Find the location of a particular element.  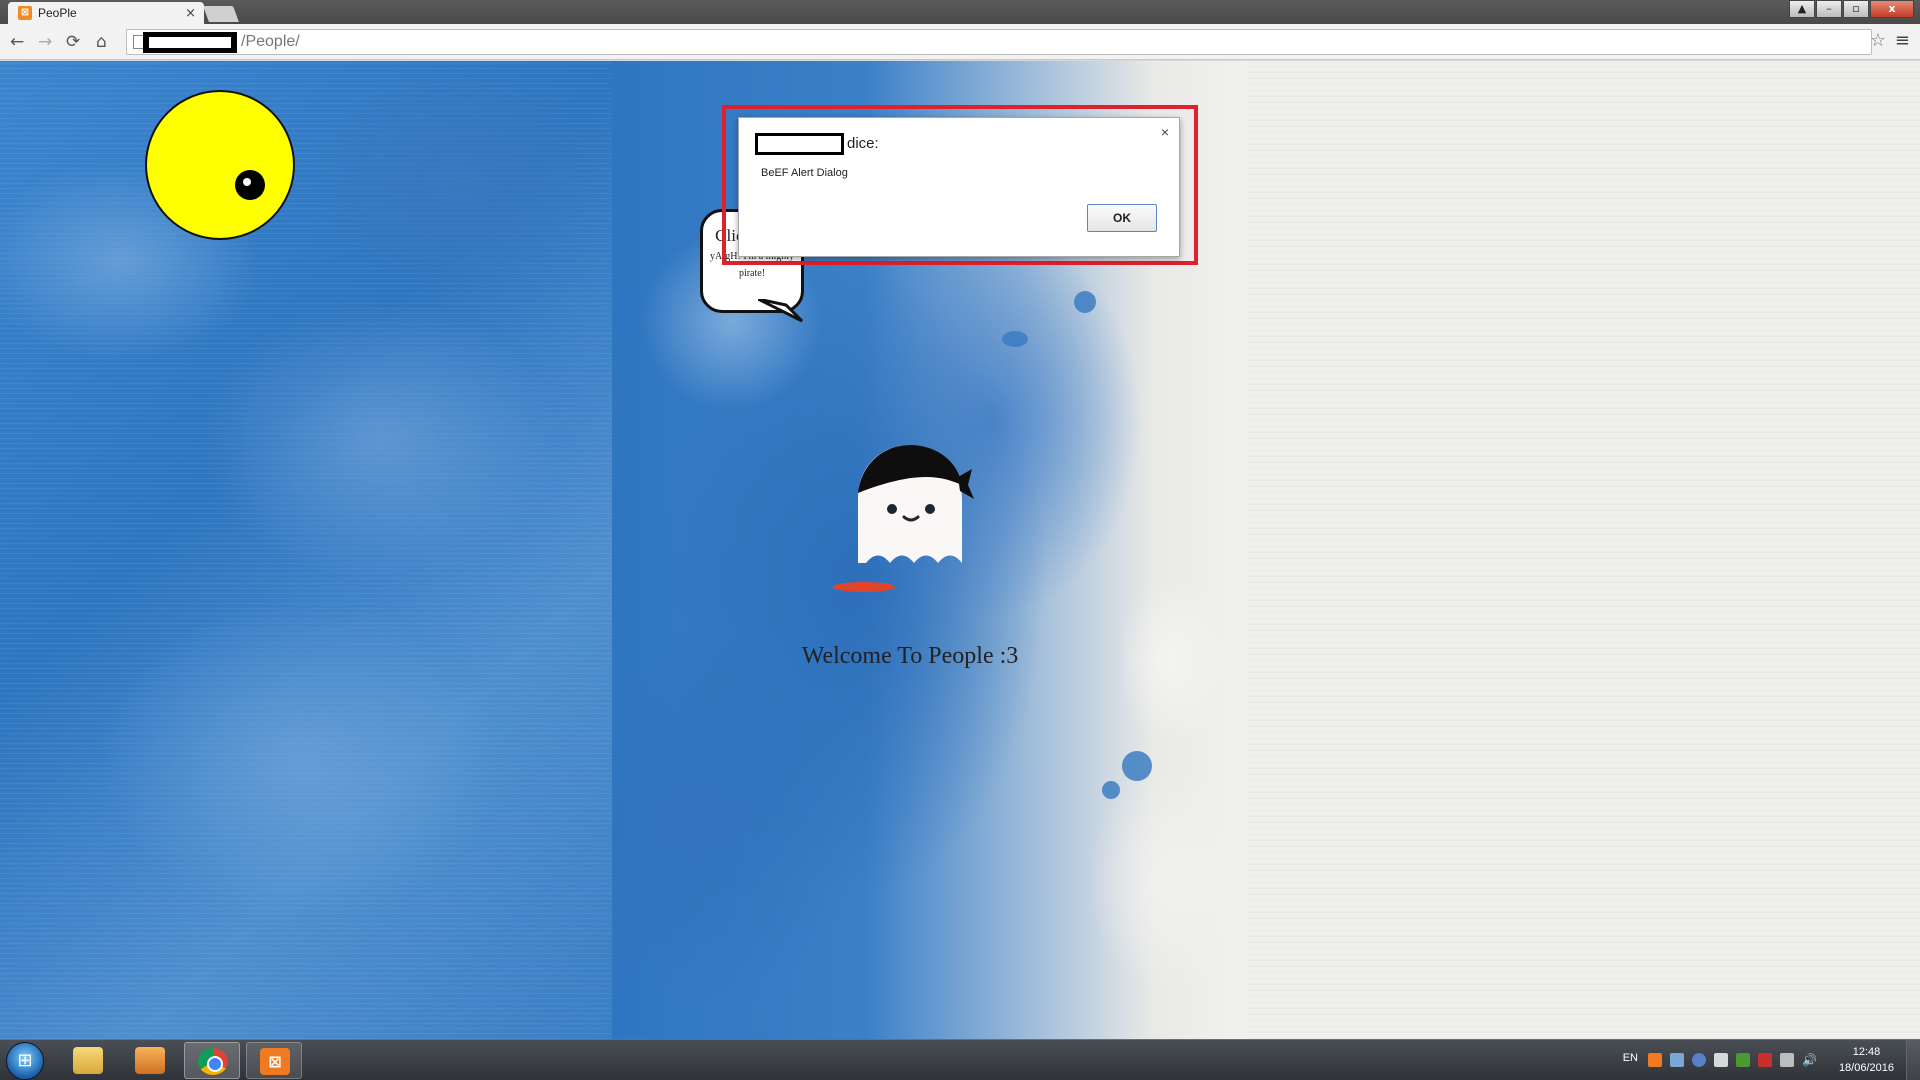

tab-close-icon: × is located at coordinates (190, 13).